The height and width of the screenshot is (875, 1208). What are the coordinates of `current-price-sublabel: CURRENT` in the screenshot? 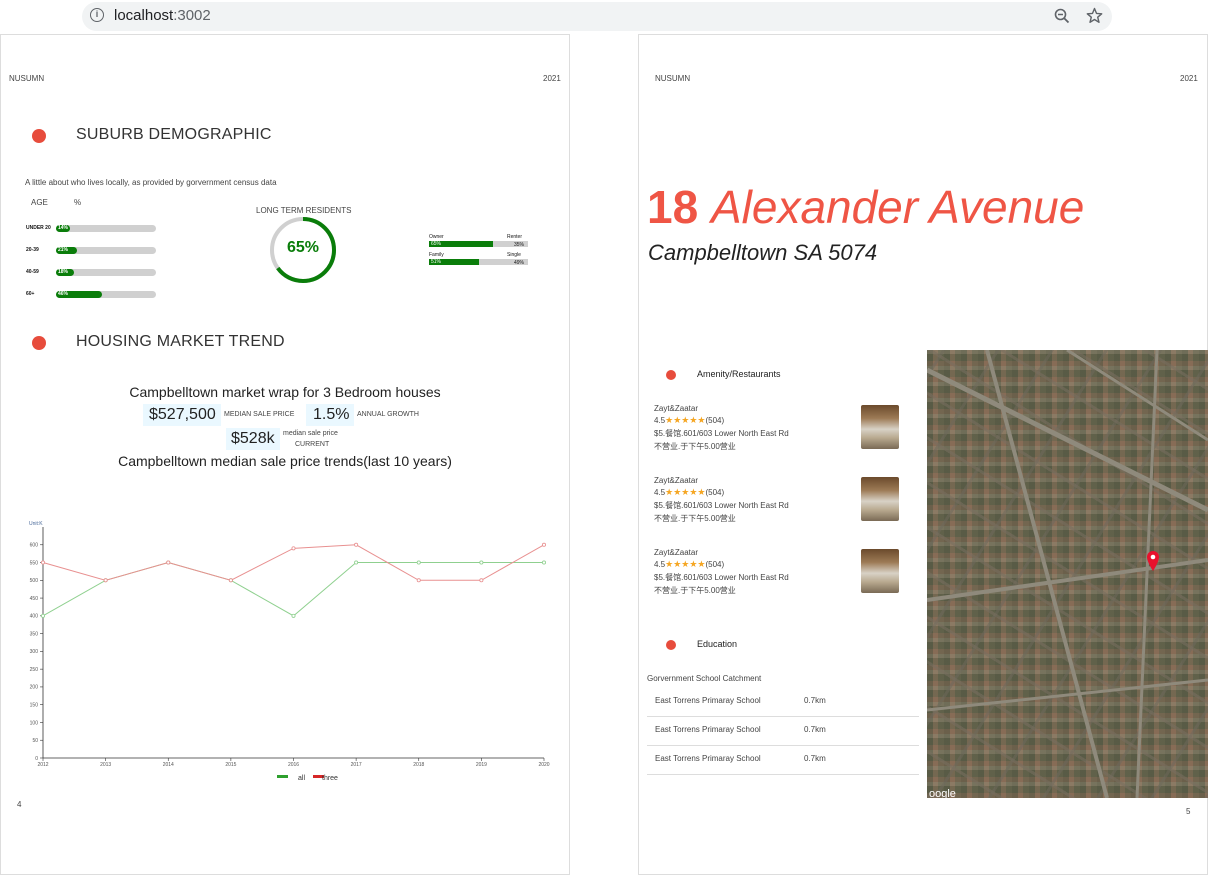 It's located at (312, 444).